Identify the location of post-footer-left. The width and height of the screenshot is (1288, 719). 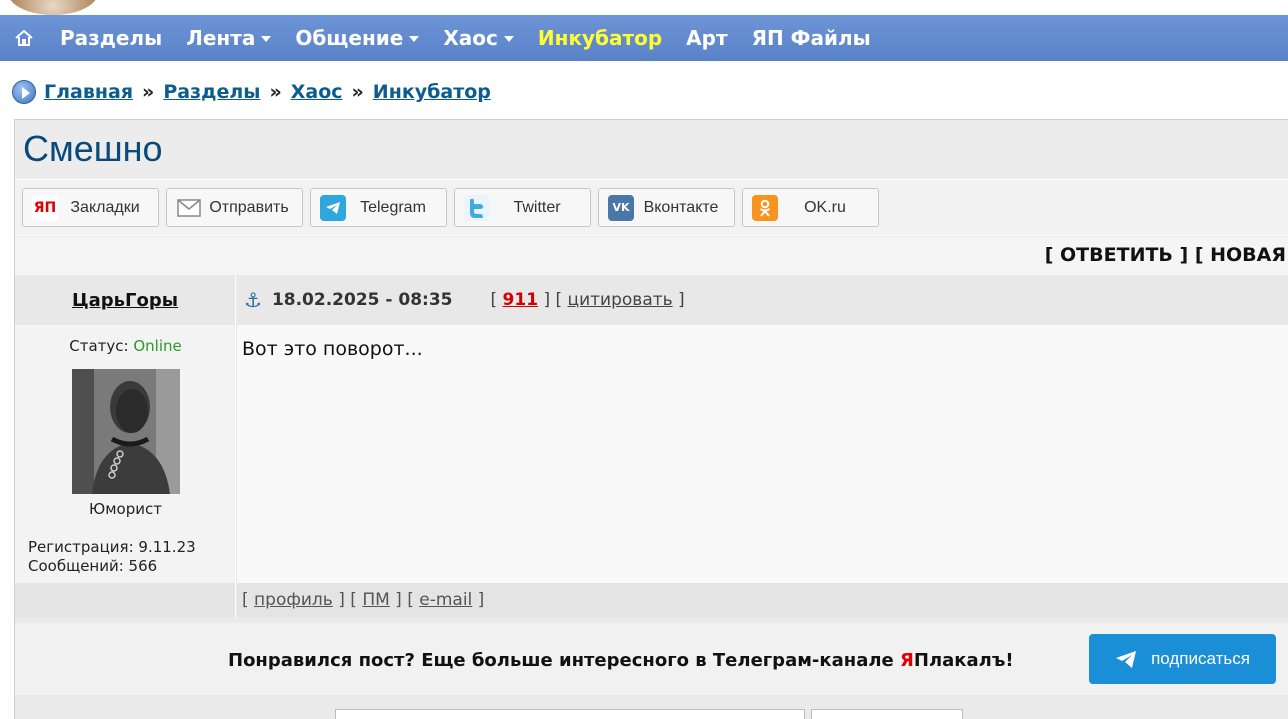
(125, 600).